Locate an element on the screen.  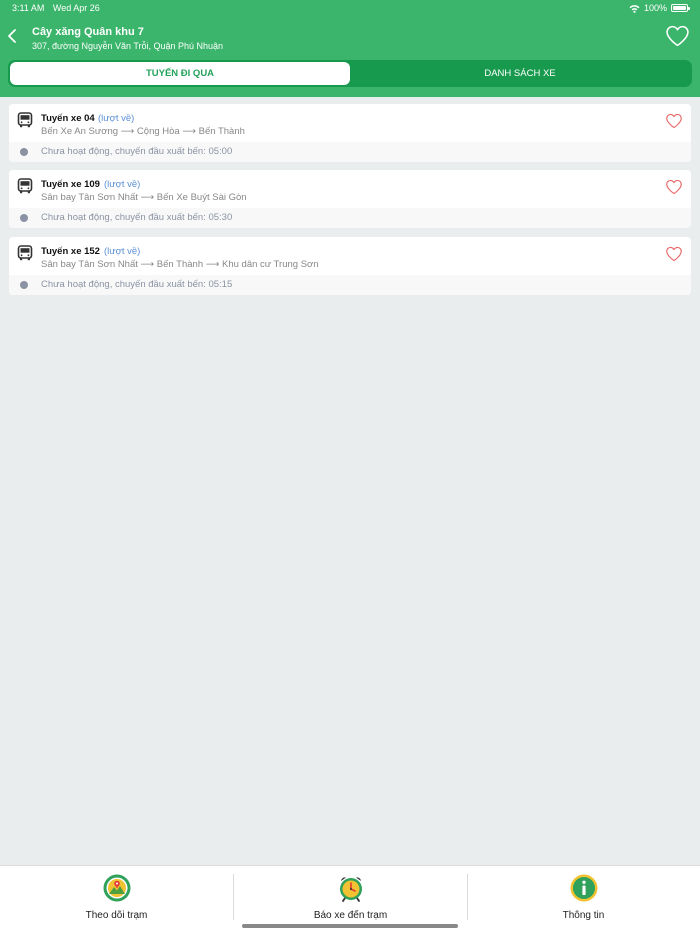
route-name: Tuyến xe 109 is located at coordinates (70, 184).